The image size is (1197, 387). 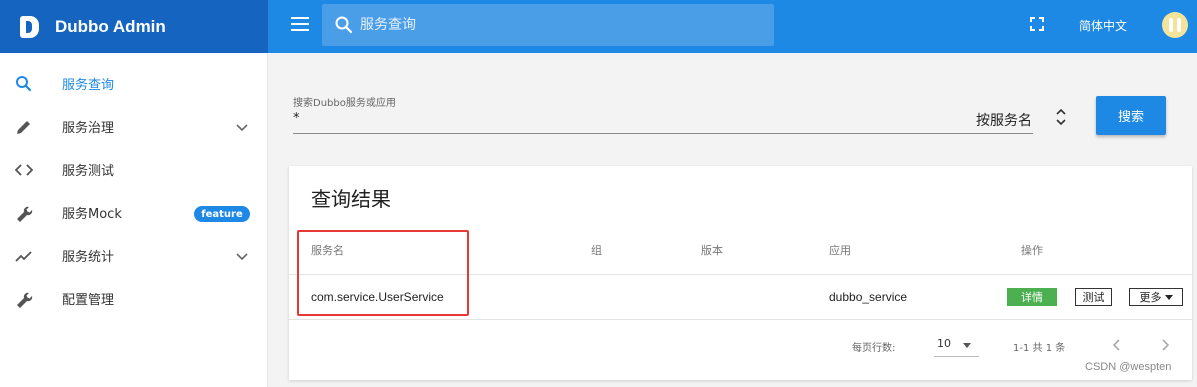 I want to click on top-app-bar: Dubbo Admin 简体中文, so click(x=598, y=26).